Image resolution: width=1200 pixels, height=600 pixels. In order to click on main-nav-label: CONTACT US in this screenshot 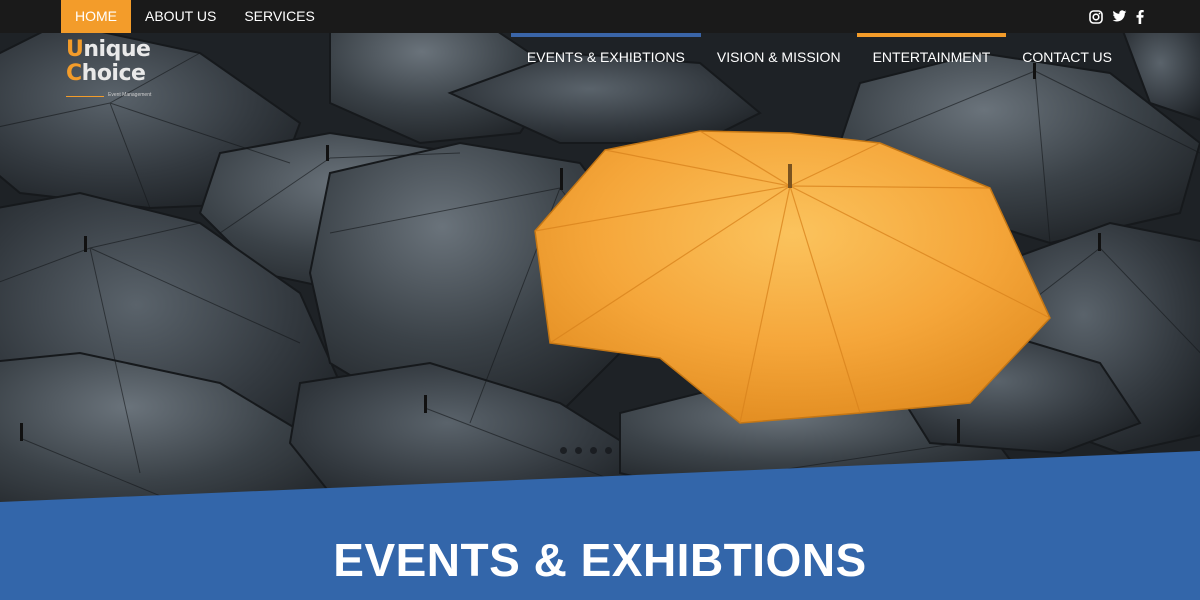, I will do `click(1067, 57)`.